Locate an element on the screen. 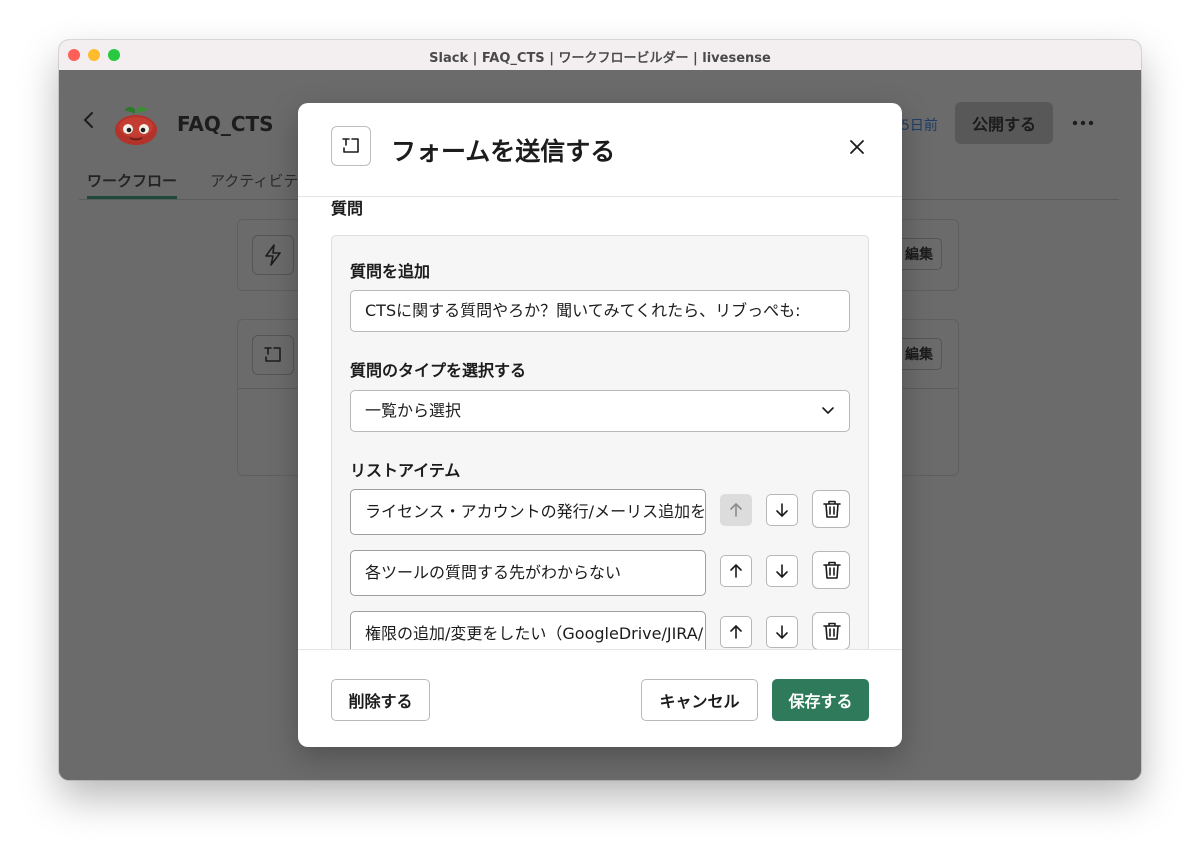 The width and height of the screenshot is (1200, 858). list-item-input: 各ツールの質問する先がわからない is located at coordinates (528, 573).